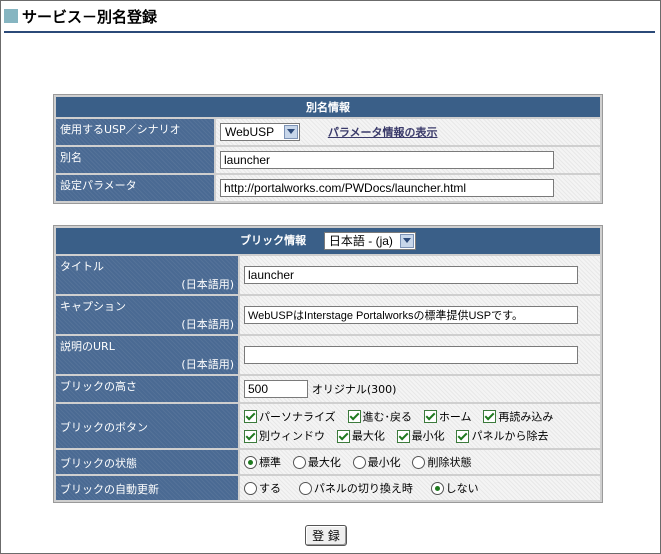 This screenshot has width=661, height=554. Describe the element at coordinates (428, 436) in the screenshot. I see `checkbox-label: 最小化` at that location.